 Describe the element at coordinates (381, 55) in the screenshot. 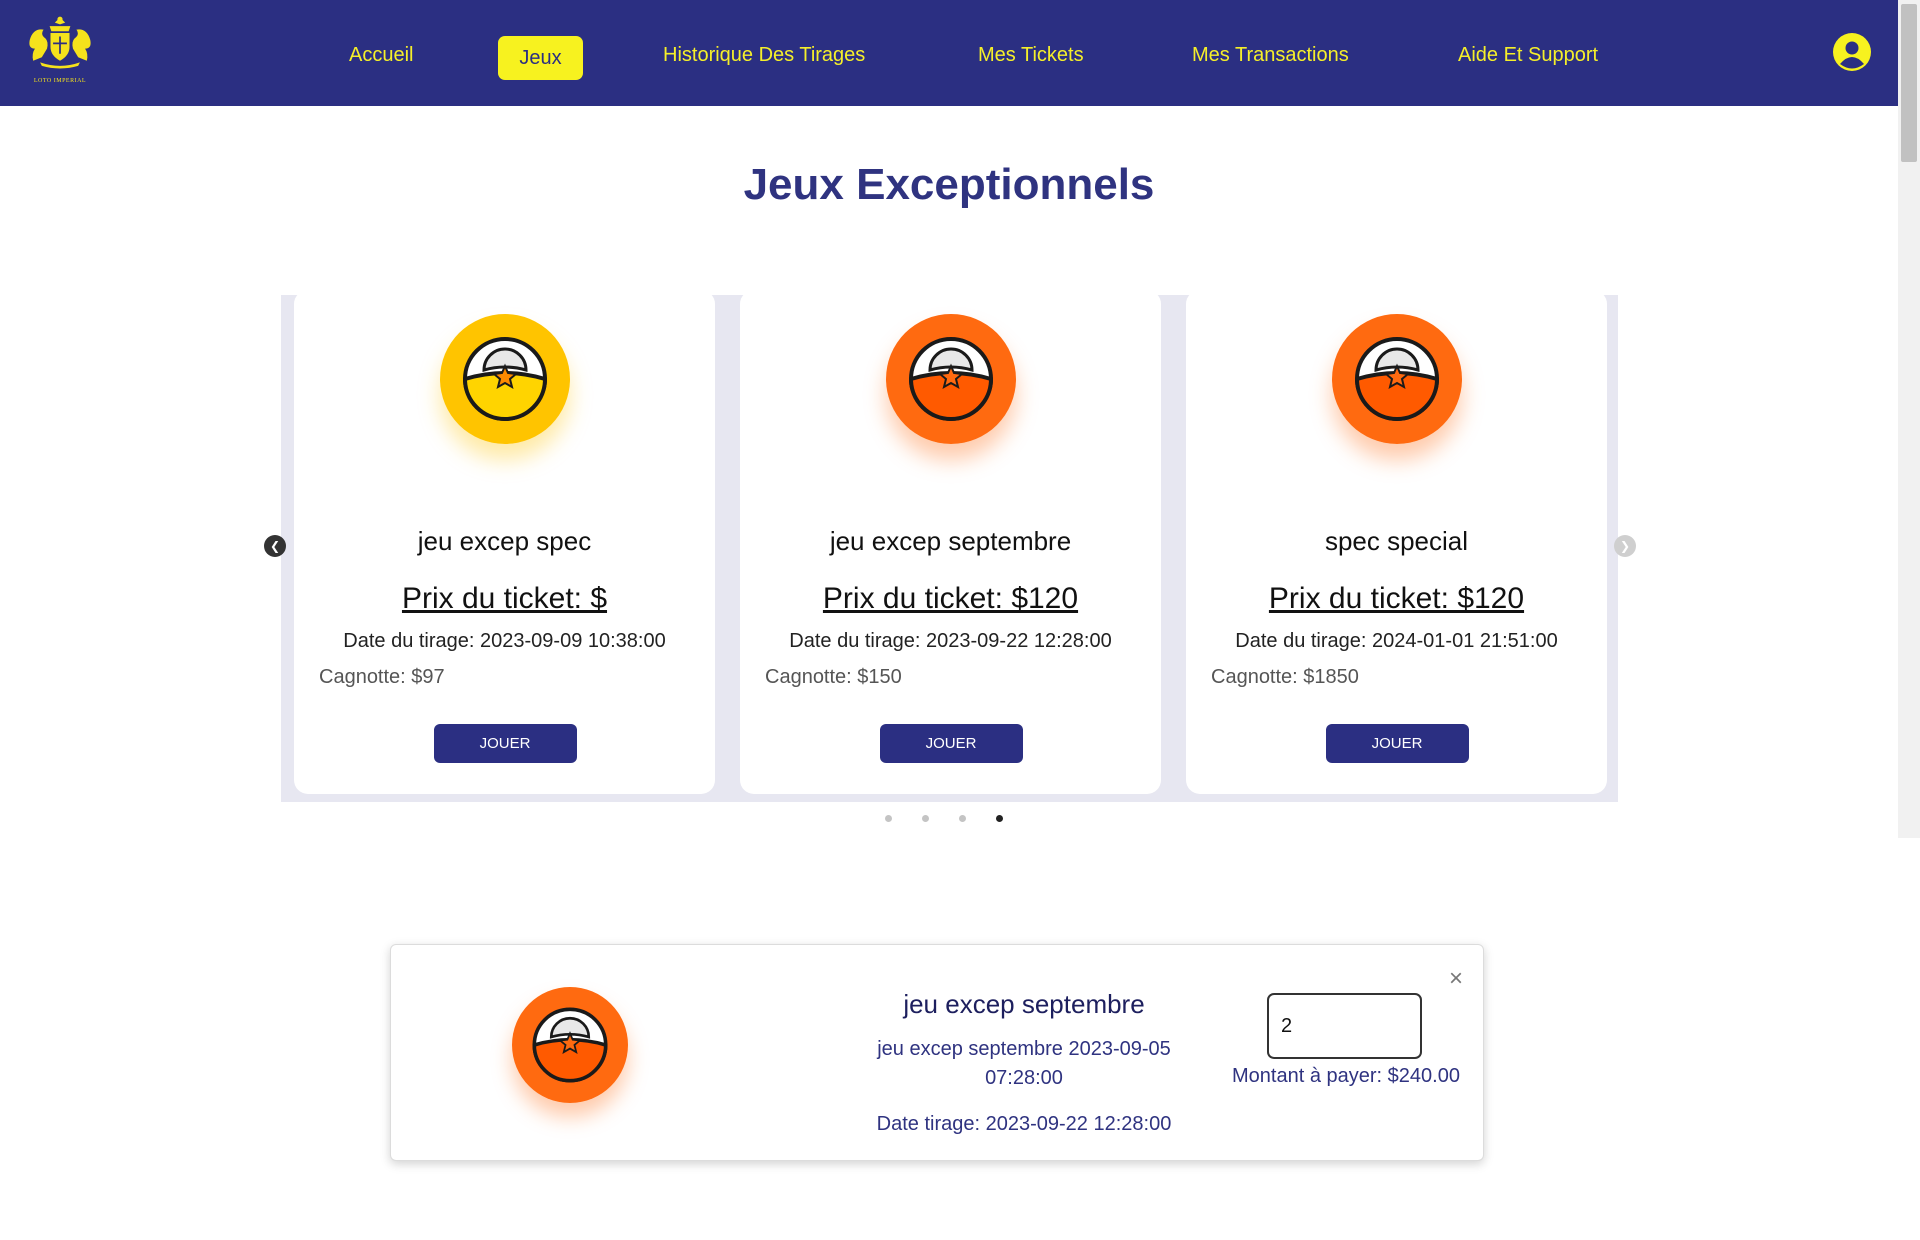

I see `nav-accueil: Accueil` at that location.